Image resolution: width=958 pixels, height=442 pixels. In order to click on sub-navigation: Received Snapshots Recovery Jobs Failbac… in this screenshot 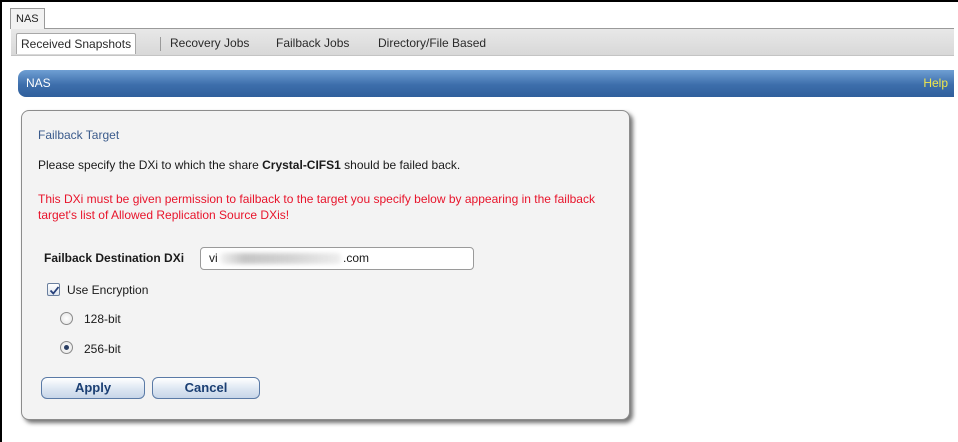, I will do `click(482, 42)`.